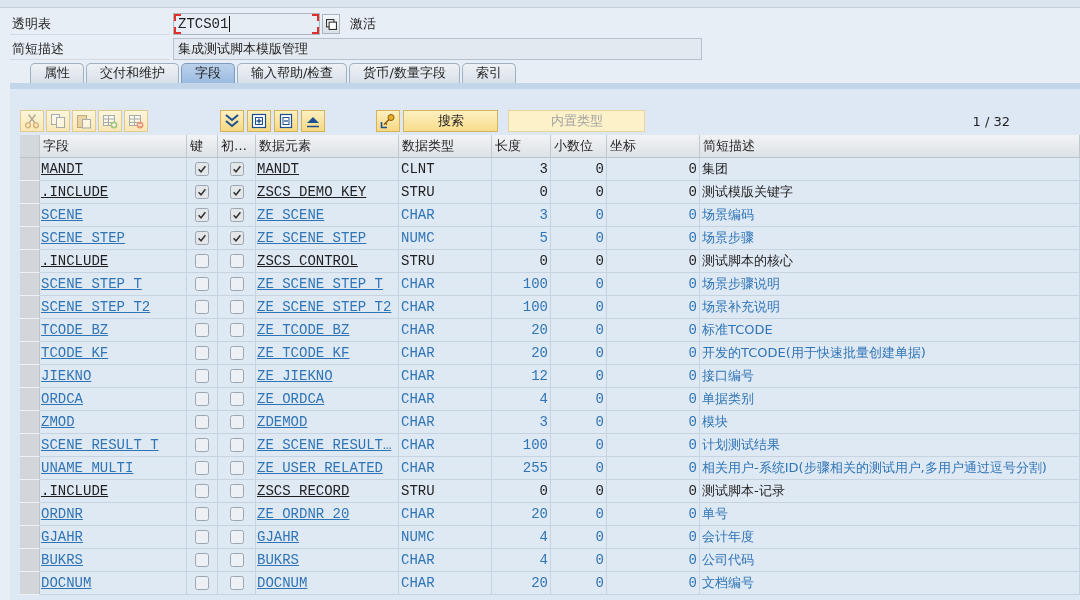 The height and width of the screenshot is (600, 1080). I want to click on data-element-link: ZSCS_RECORD, so click(303, 491).